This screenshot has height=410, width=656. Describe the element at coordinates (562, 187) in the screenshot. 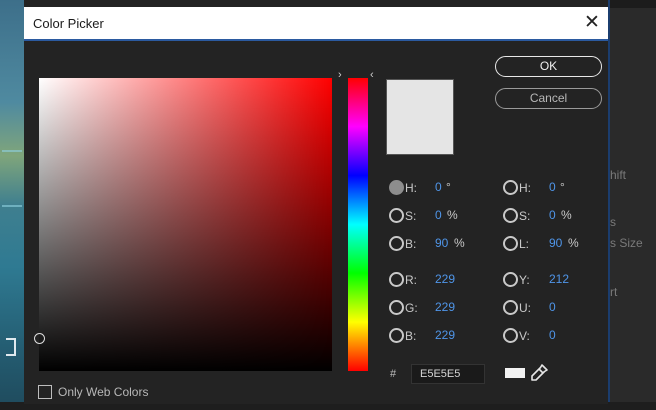

I see `hsl-hue-unit: °` at that location.